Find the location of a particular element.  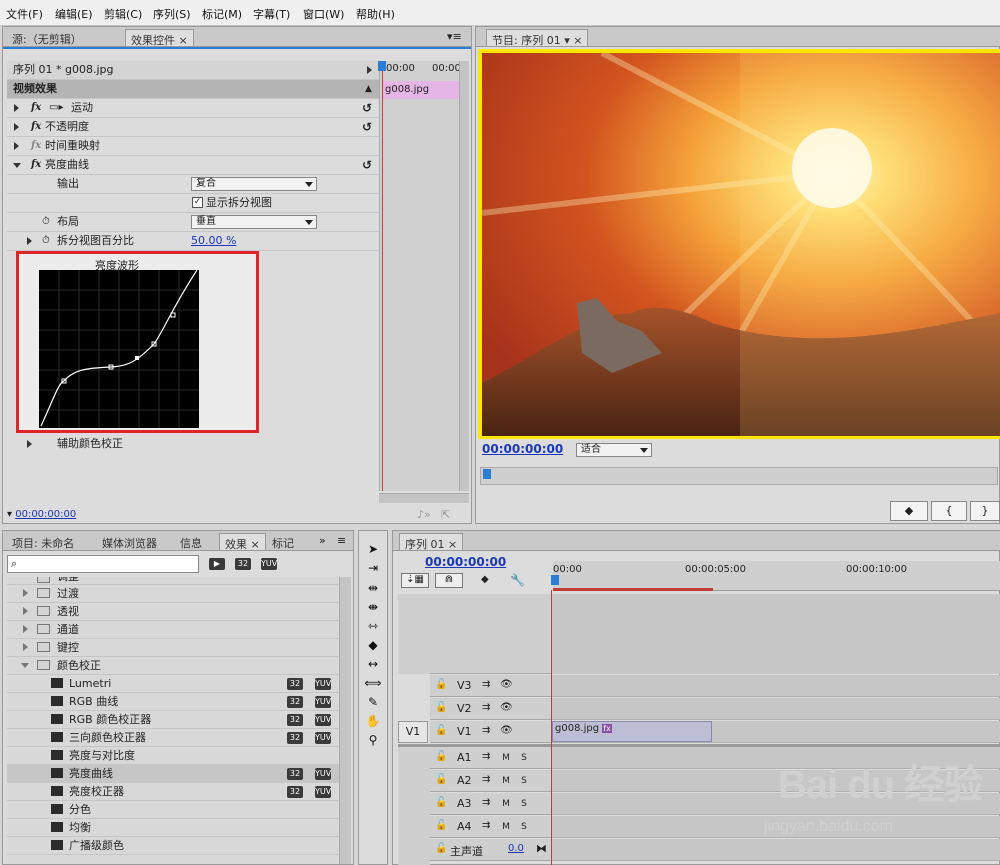

tab-effects: 效果 × is located at coordinates (242, 542).